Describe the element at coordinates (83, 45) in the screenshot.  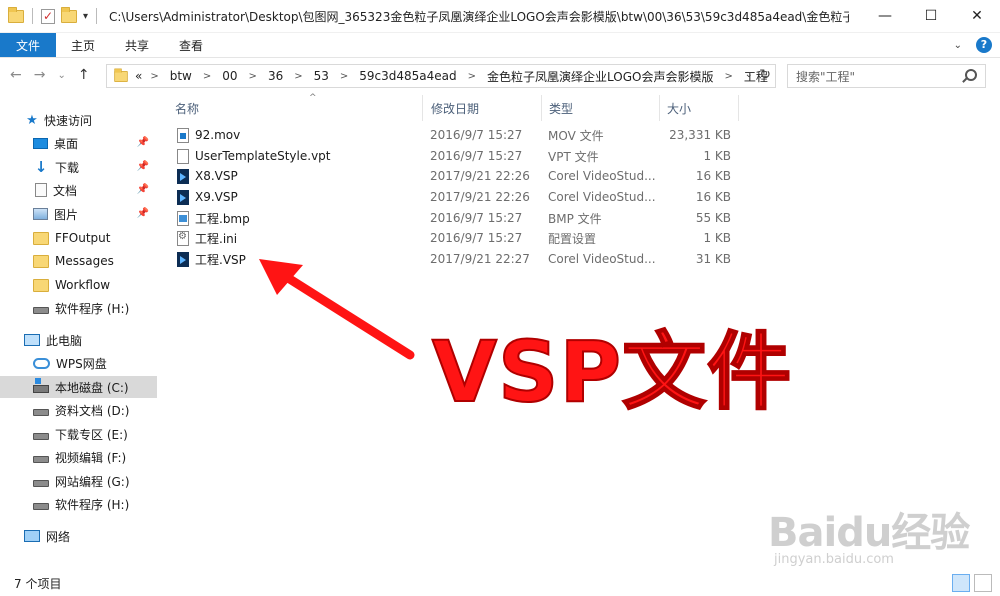
I see `tab-home: 主页` at that location.